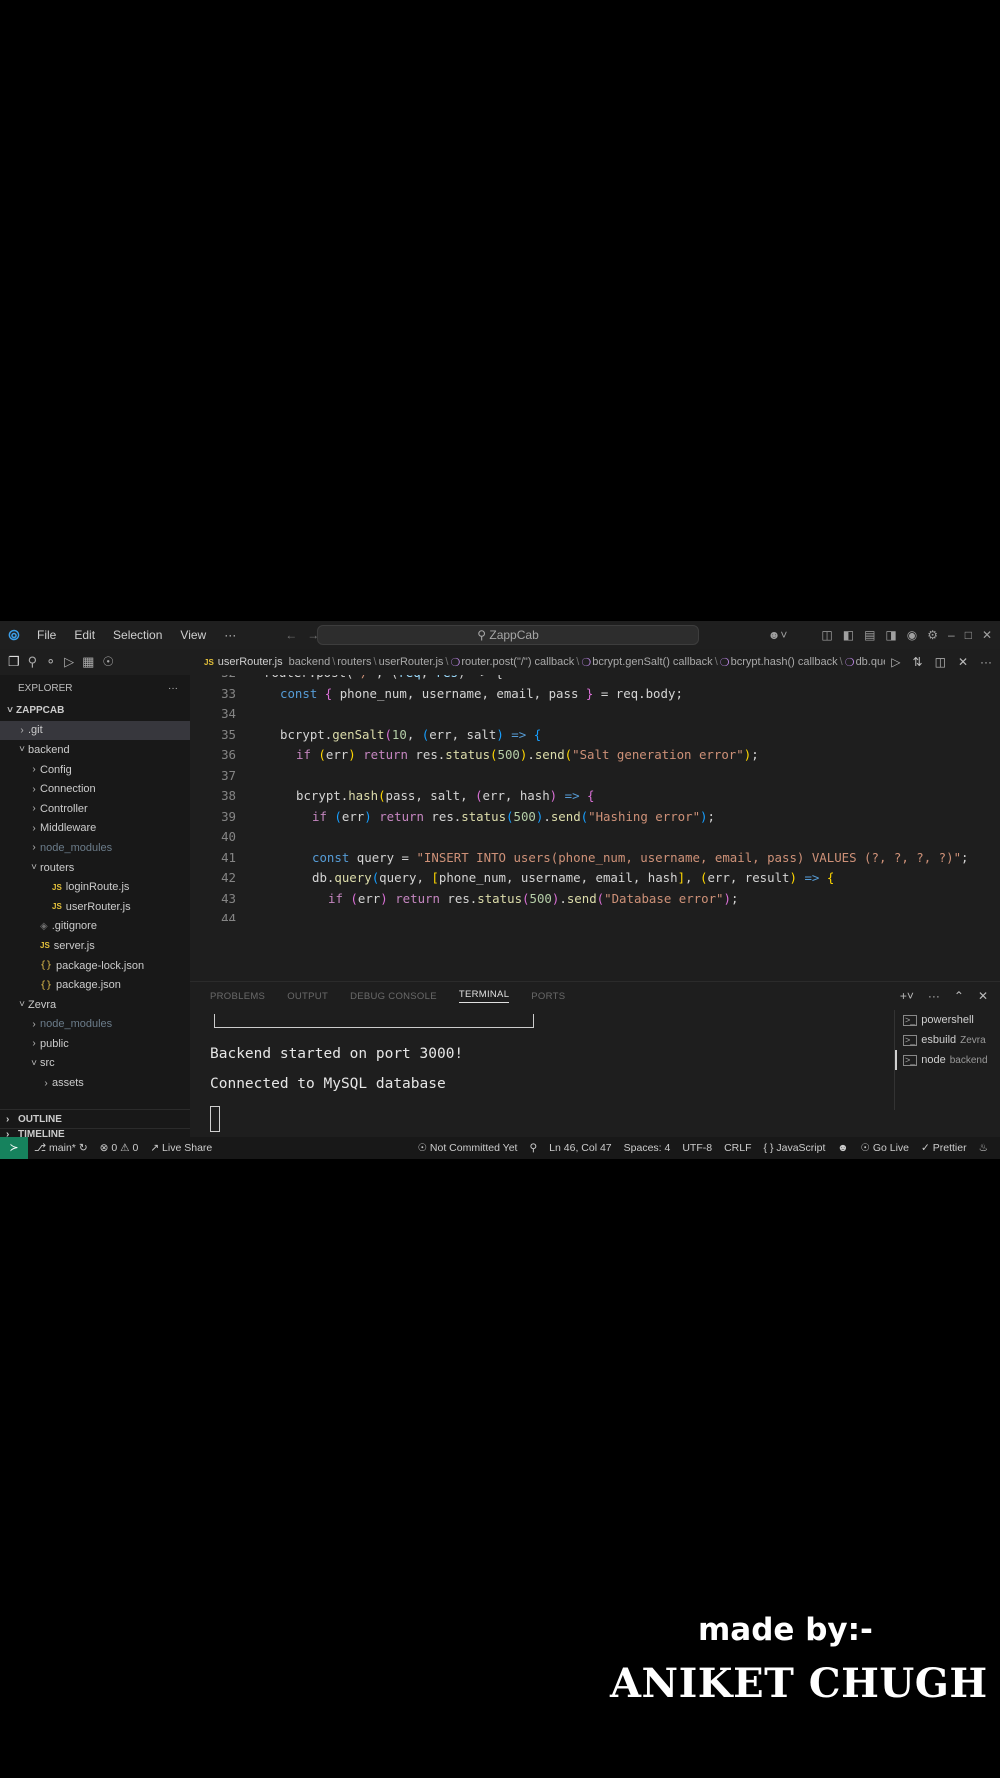 This screenshot has width=1000, height=1778. I want to click on tree-file: {} package-lock.json, so click(95, 966).